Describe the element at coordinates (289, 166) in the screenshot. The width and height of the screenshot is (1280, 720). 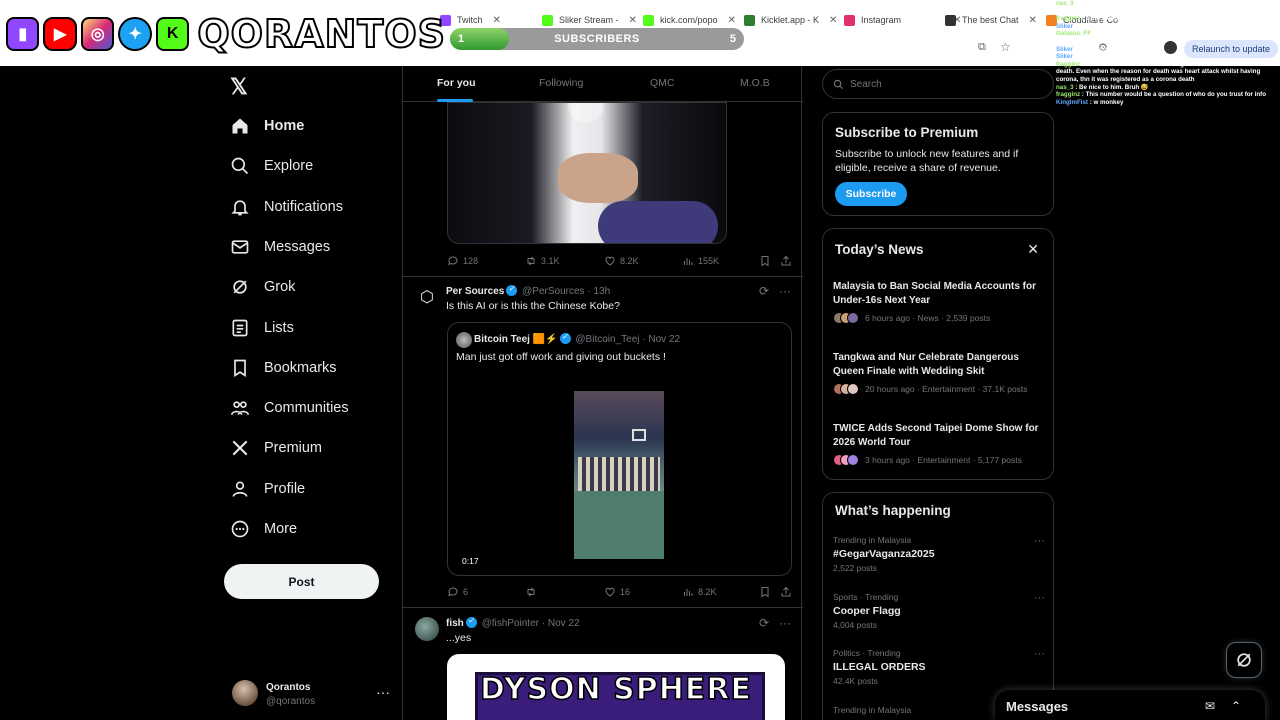
I see `sidebar-item-label: Explore` at that location.